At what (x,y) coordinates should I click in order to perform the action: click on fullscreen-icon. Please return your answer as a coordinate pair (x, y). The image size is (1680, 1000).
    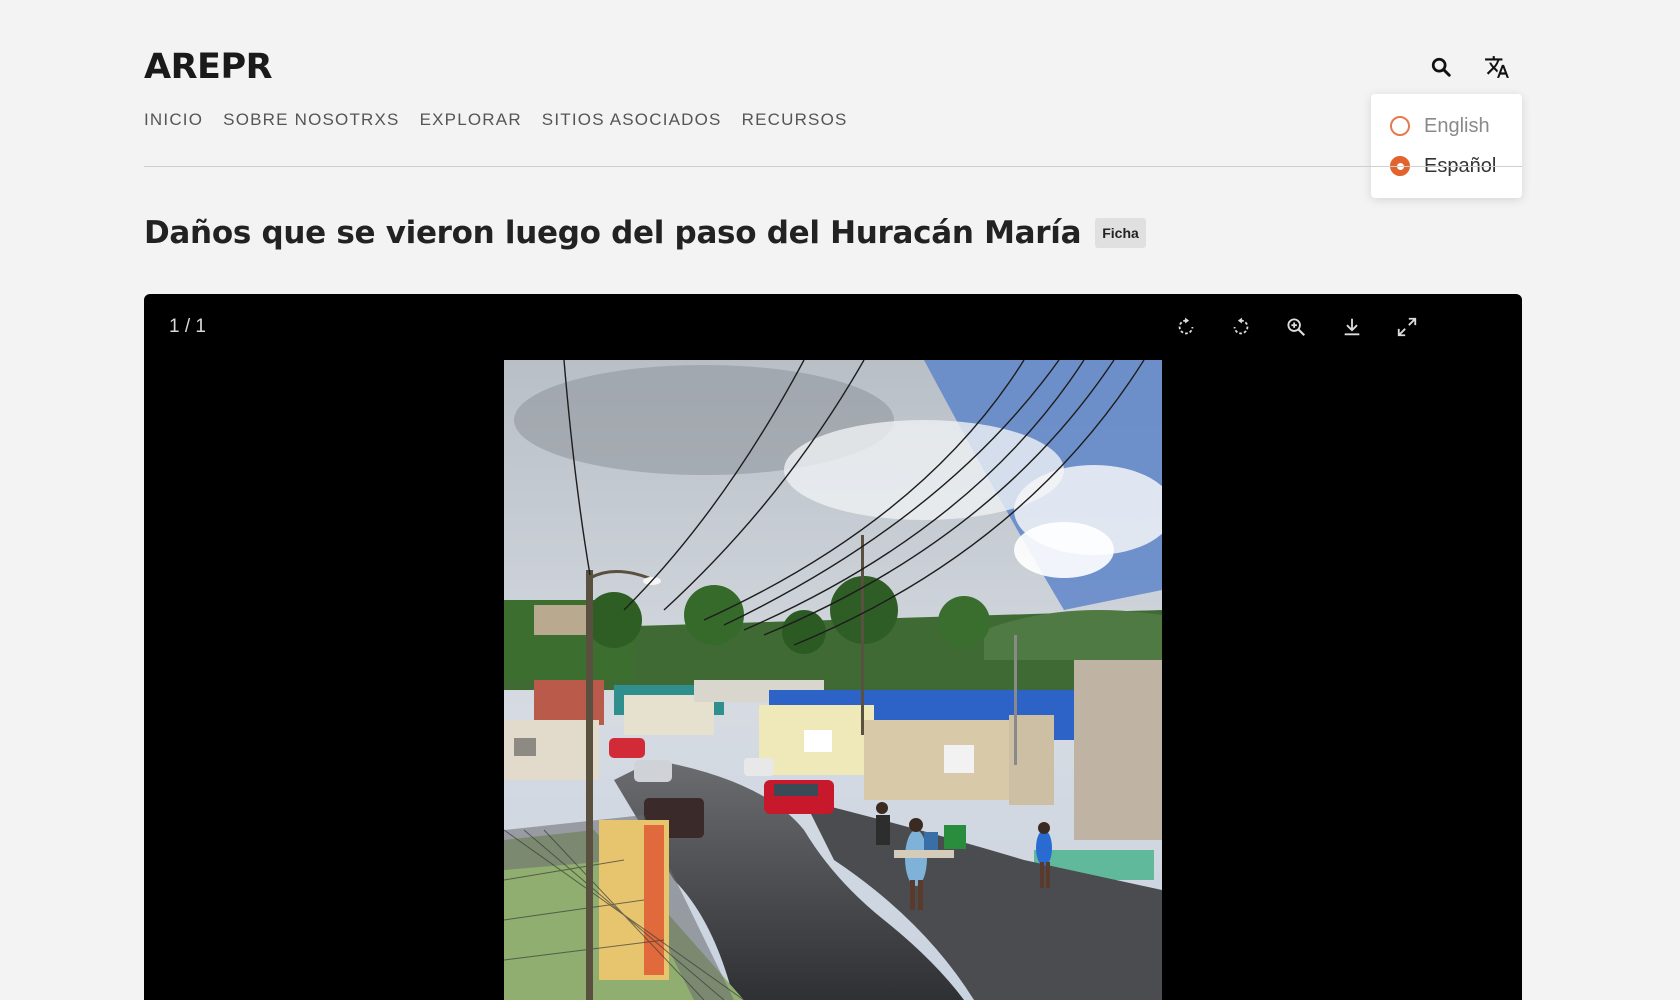
    Looking at the image, I should click on (1407, 327).